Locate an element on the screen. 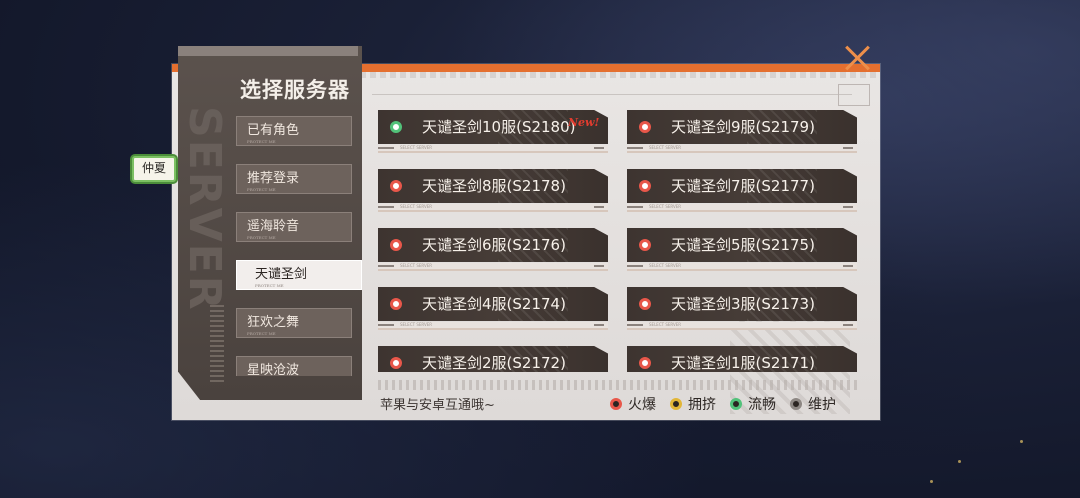 This screenshot has height=498, width=1080. sidebar-item: 天谴圣剑 PROTECT ME is located at coordinates (299, 275).